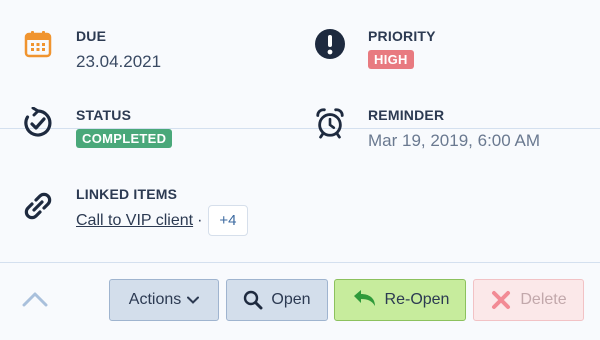 This screenshot has height=340, width=600. I want to click on collapse-button, so click(35, 301).